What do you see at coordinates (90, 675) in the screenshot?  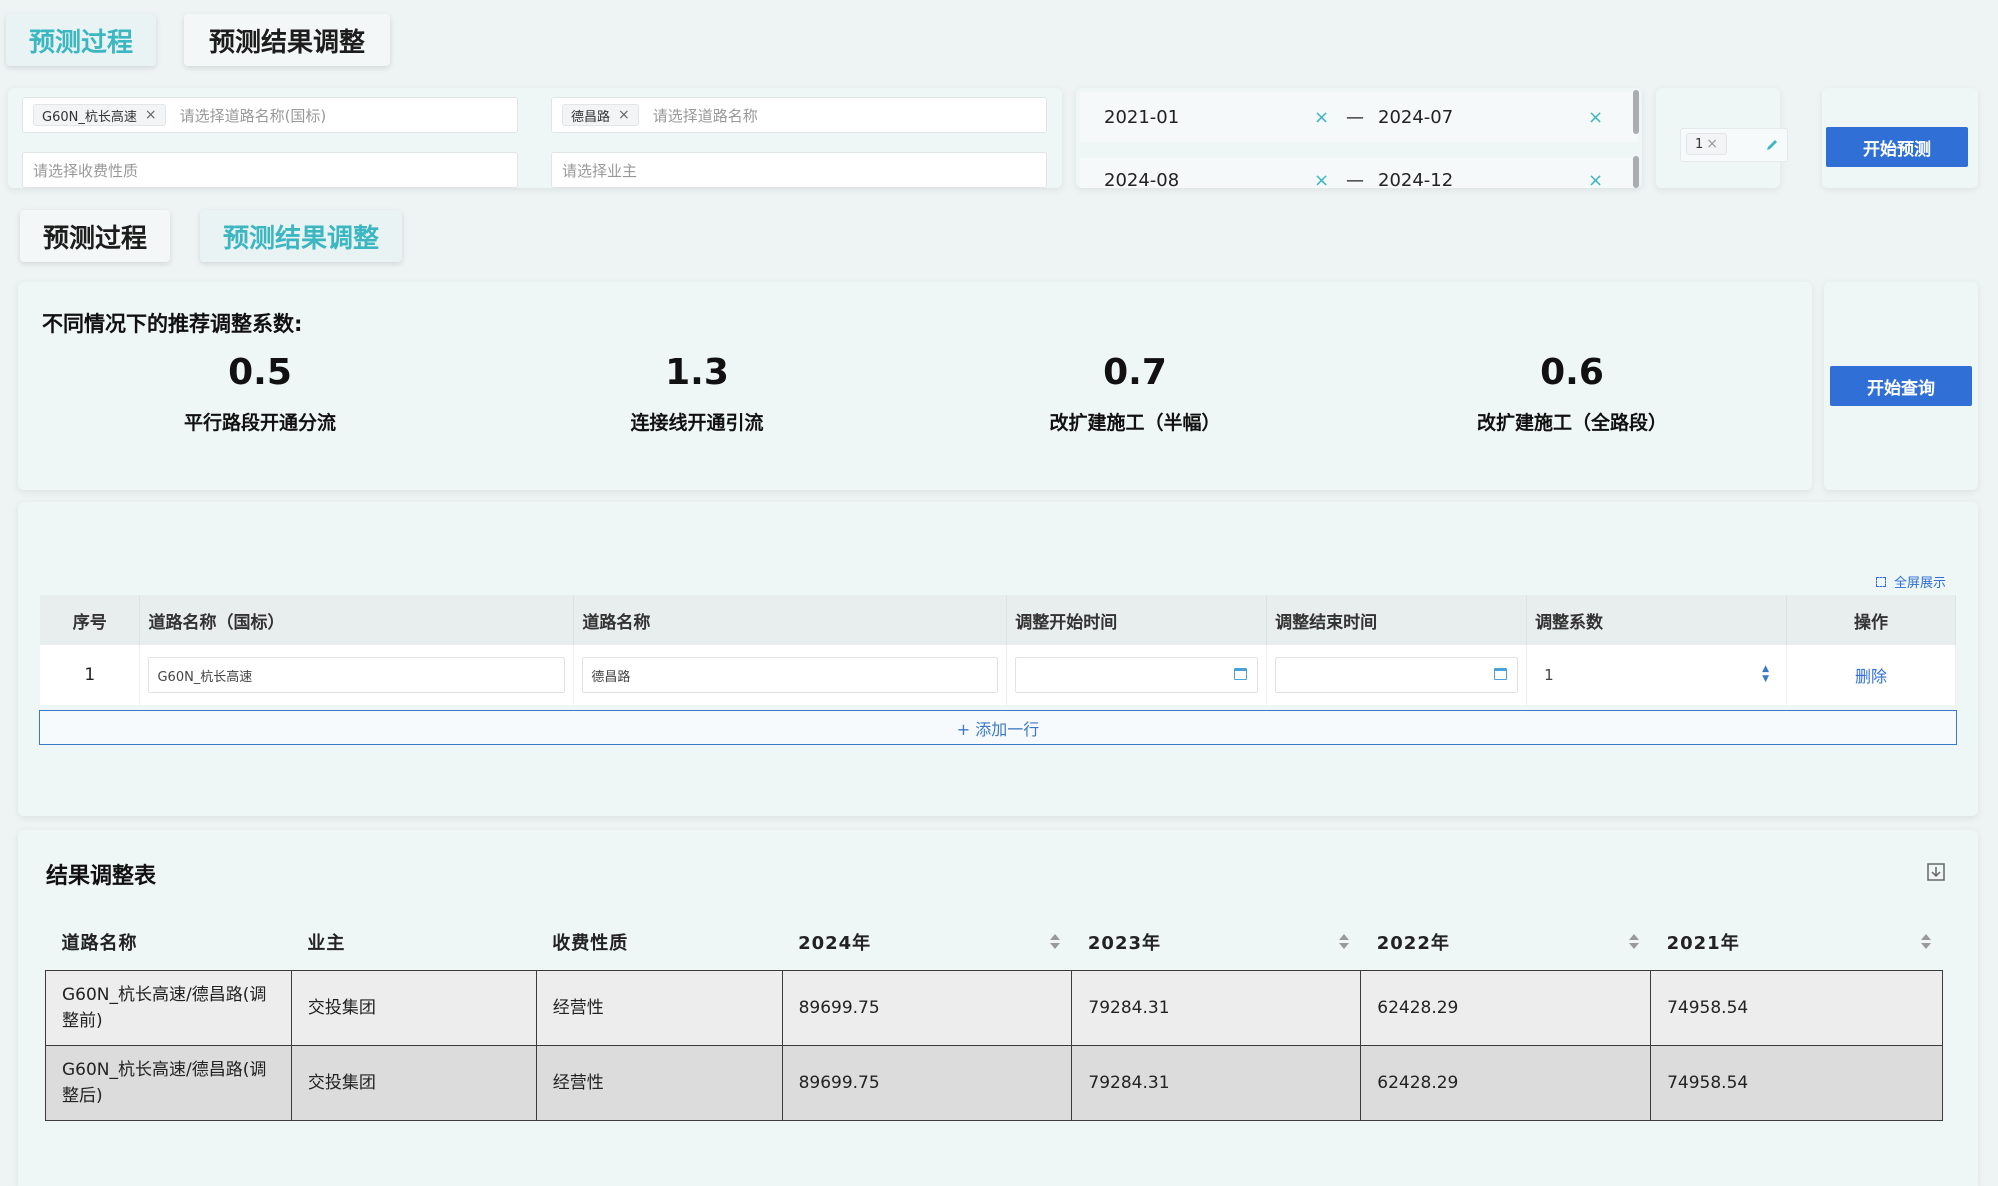 I see `row-index: 1` at bounding box center [90, 675].